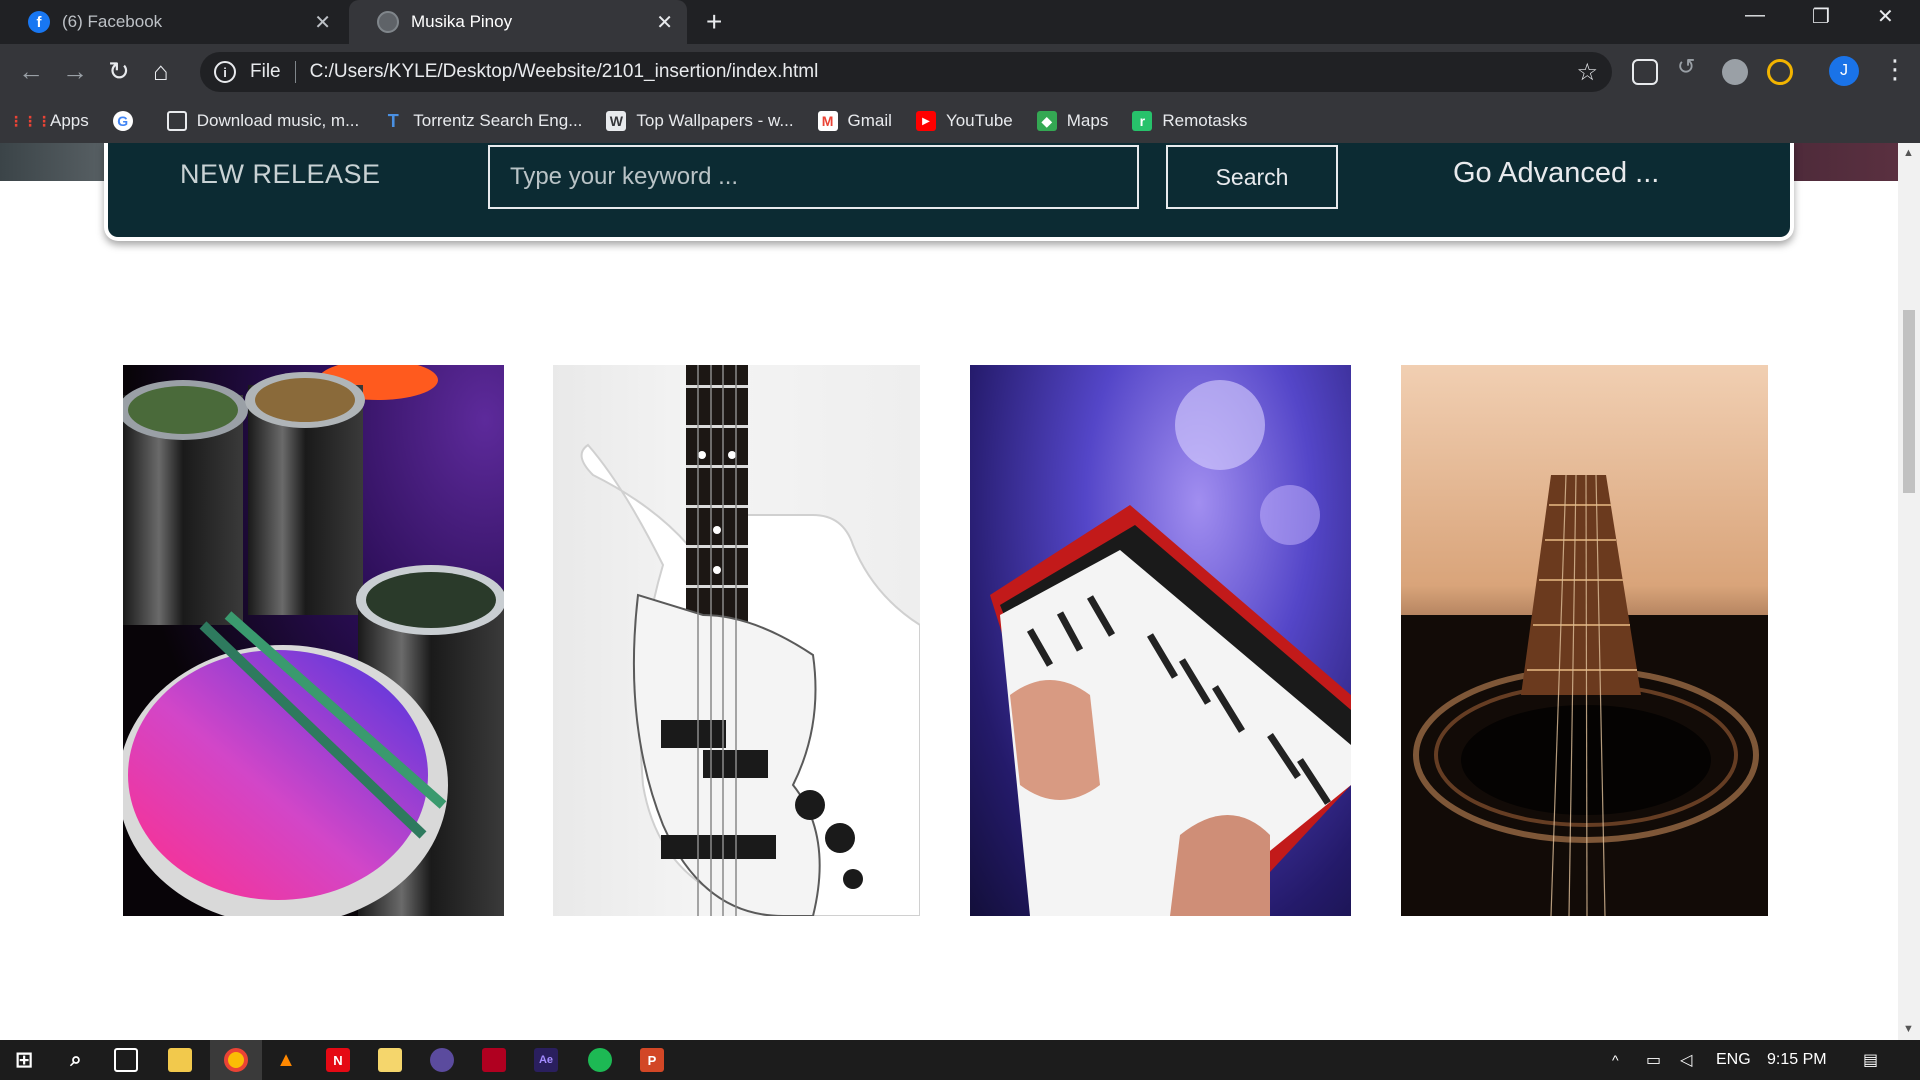  Describe the element at coordinates (236, 1060) in the screenshot. I see `chrome-icon` at that location.